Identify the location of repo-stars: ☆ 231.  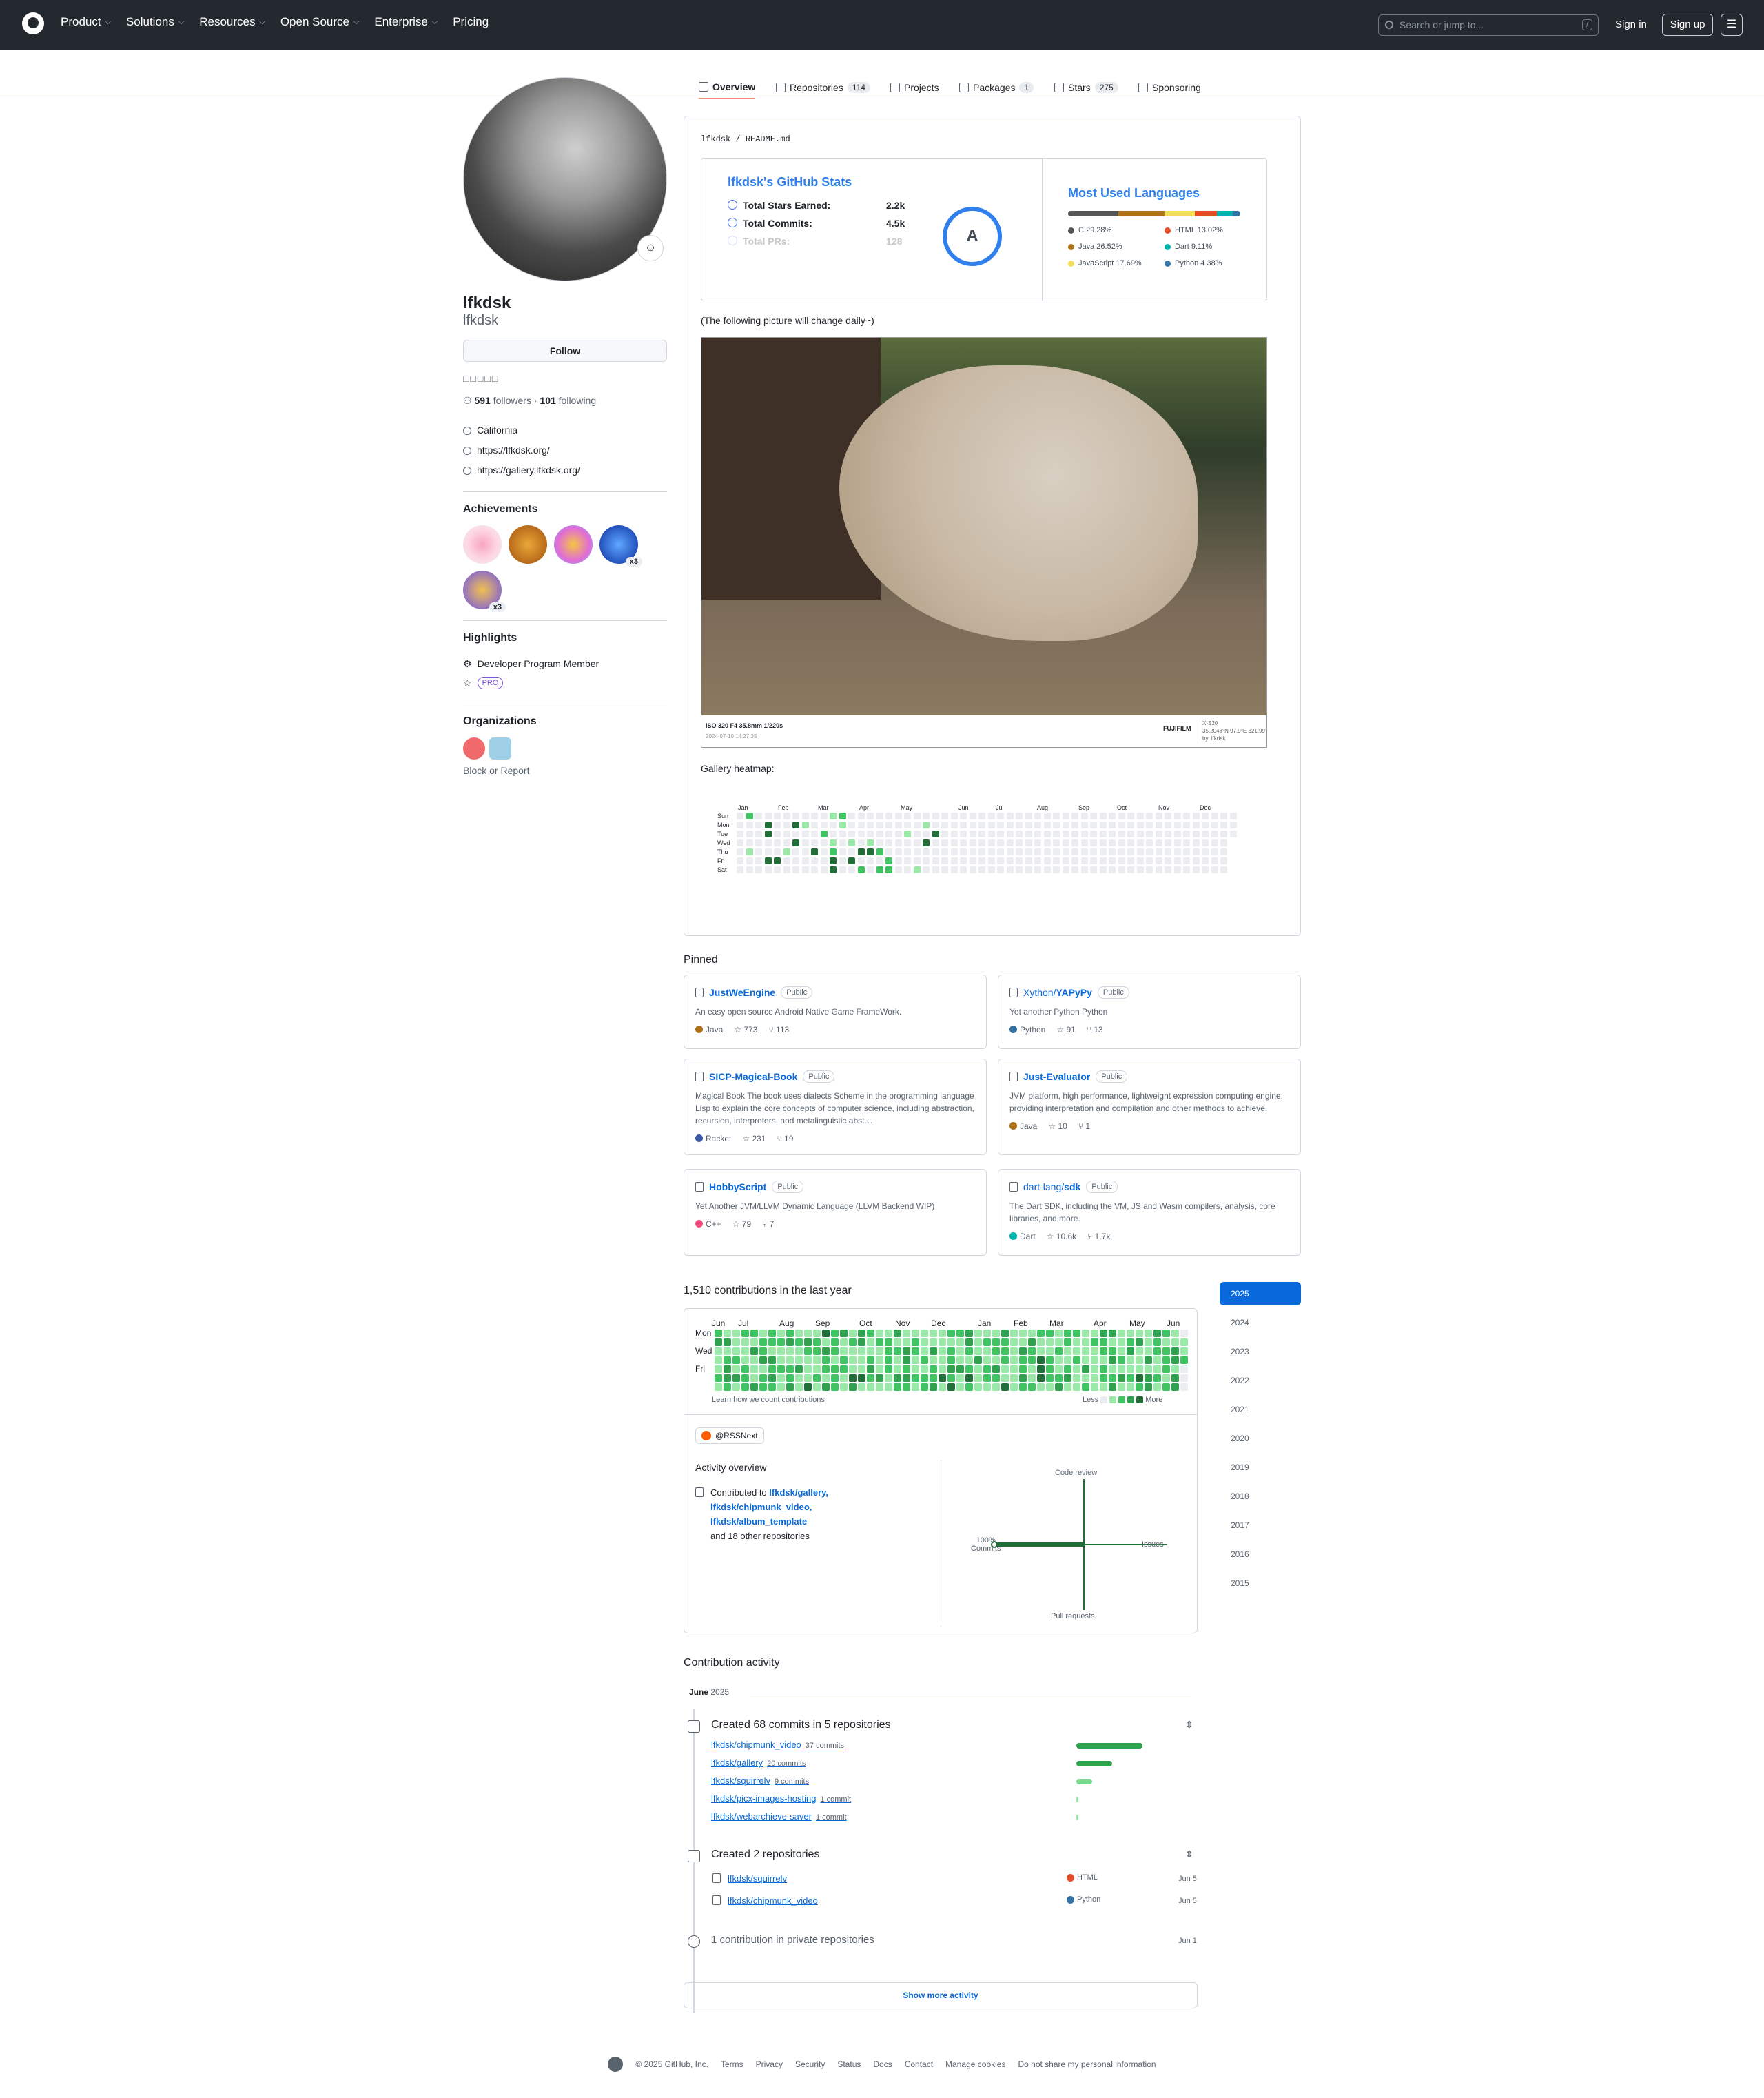
(754, 1138).